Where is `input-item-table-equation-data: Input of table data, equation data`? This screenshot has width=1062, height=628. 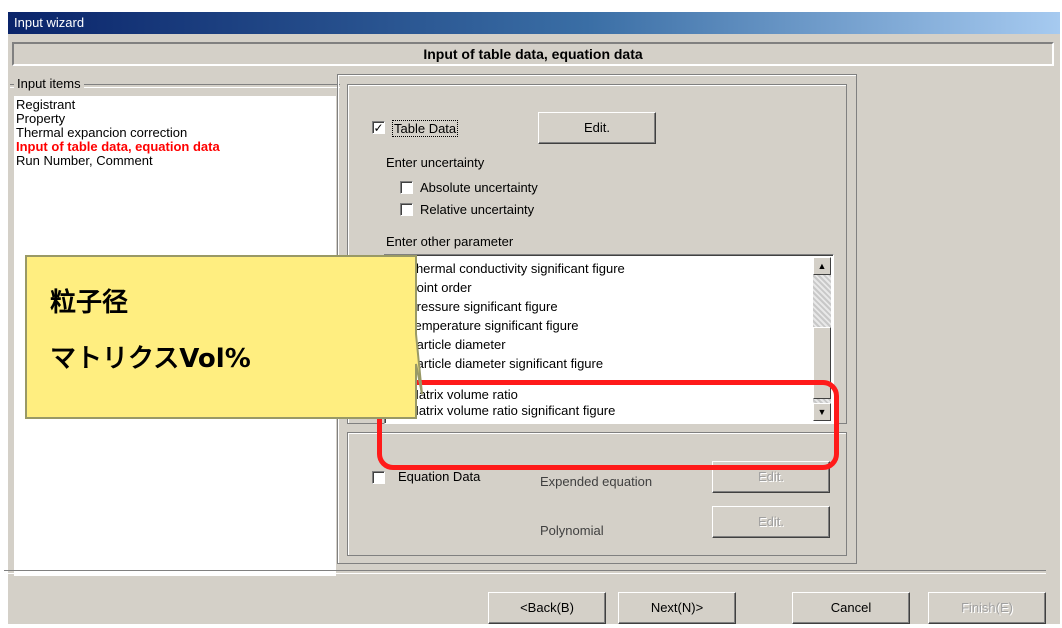 input-item-table-equation-data: Input of table data, equation data is located at coordinates (175, 147).